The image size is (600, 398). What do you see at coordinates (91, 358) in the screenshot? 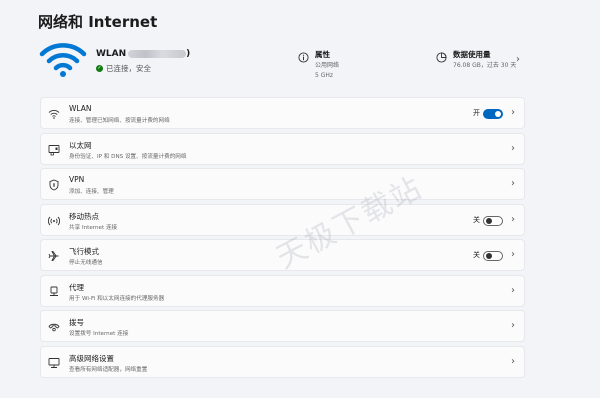
I see `item-title: 高级网络设置` at bounding box center [91, 358].